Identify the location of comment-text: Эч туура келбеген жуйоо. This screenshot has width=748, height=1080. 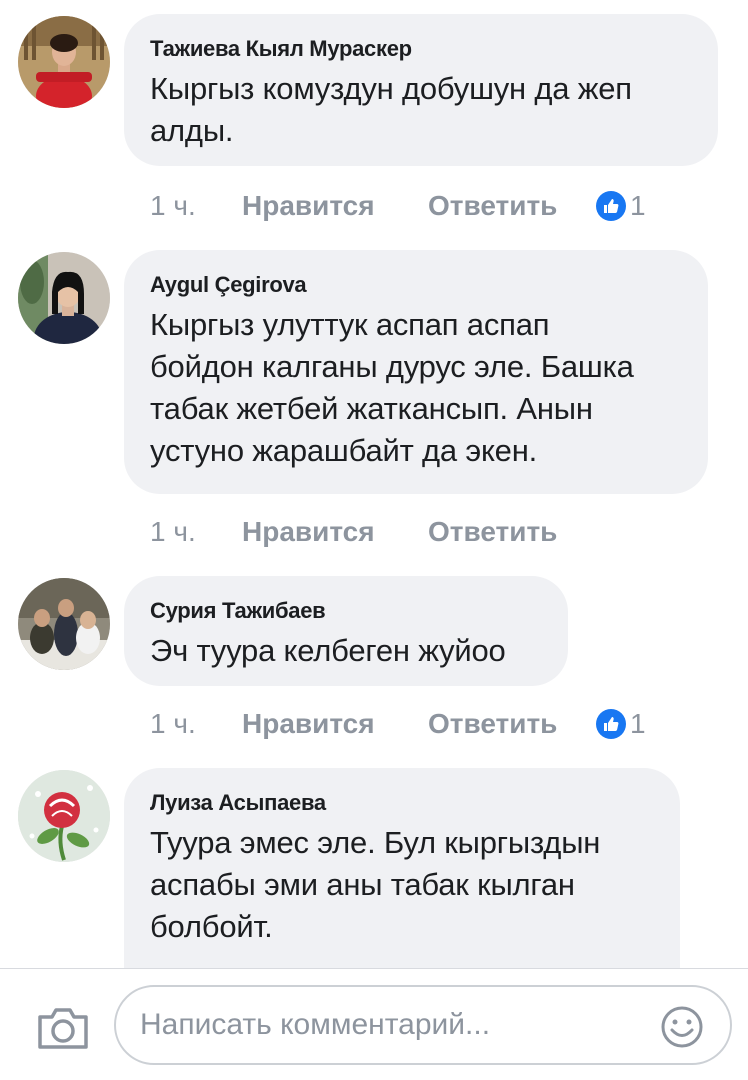
(346, 651).